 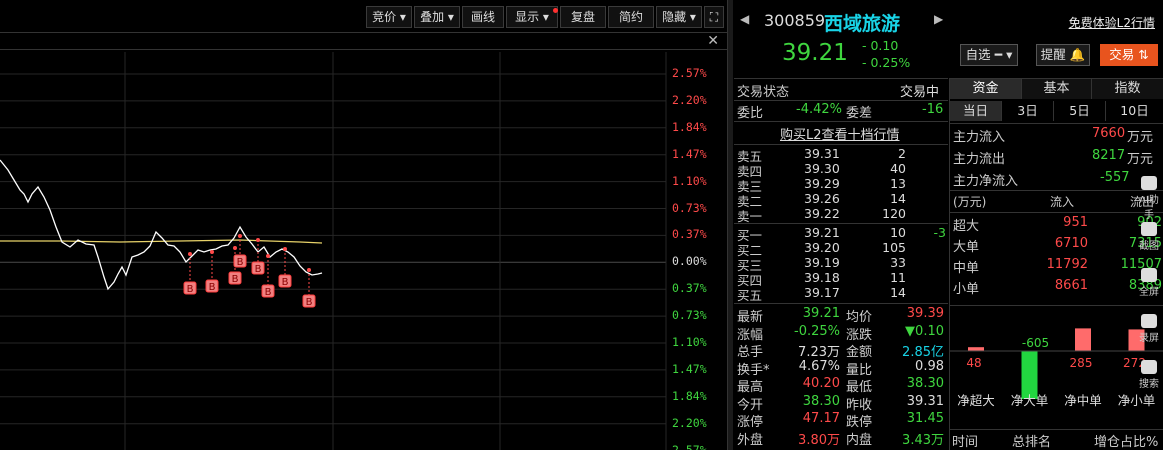 I want to click on alert-button: 提醒 🔔, so click(x=1063, y=55).